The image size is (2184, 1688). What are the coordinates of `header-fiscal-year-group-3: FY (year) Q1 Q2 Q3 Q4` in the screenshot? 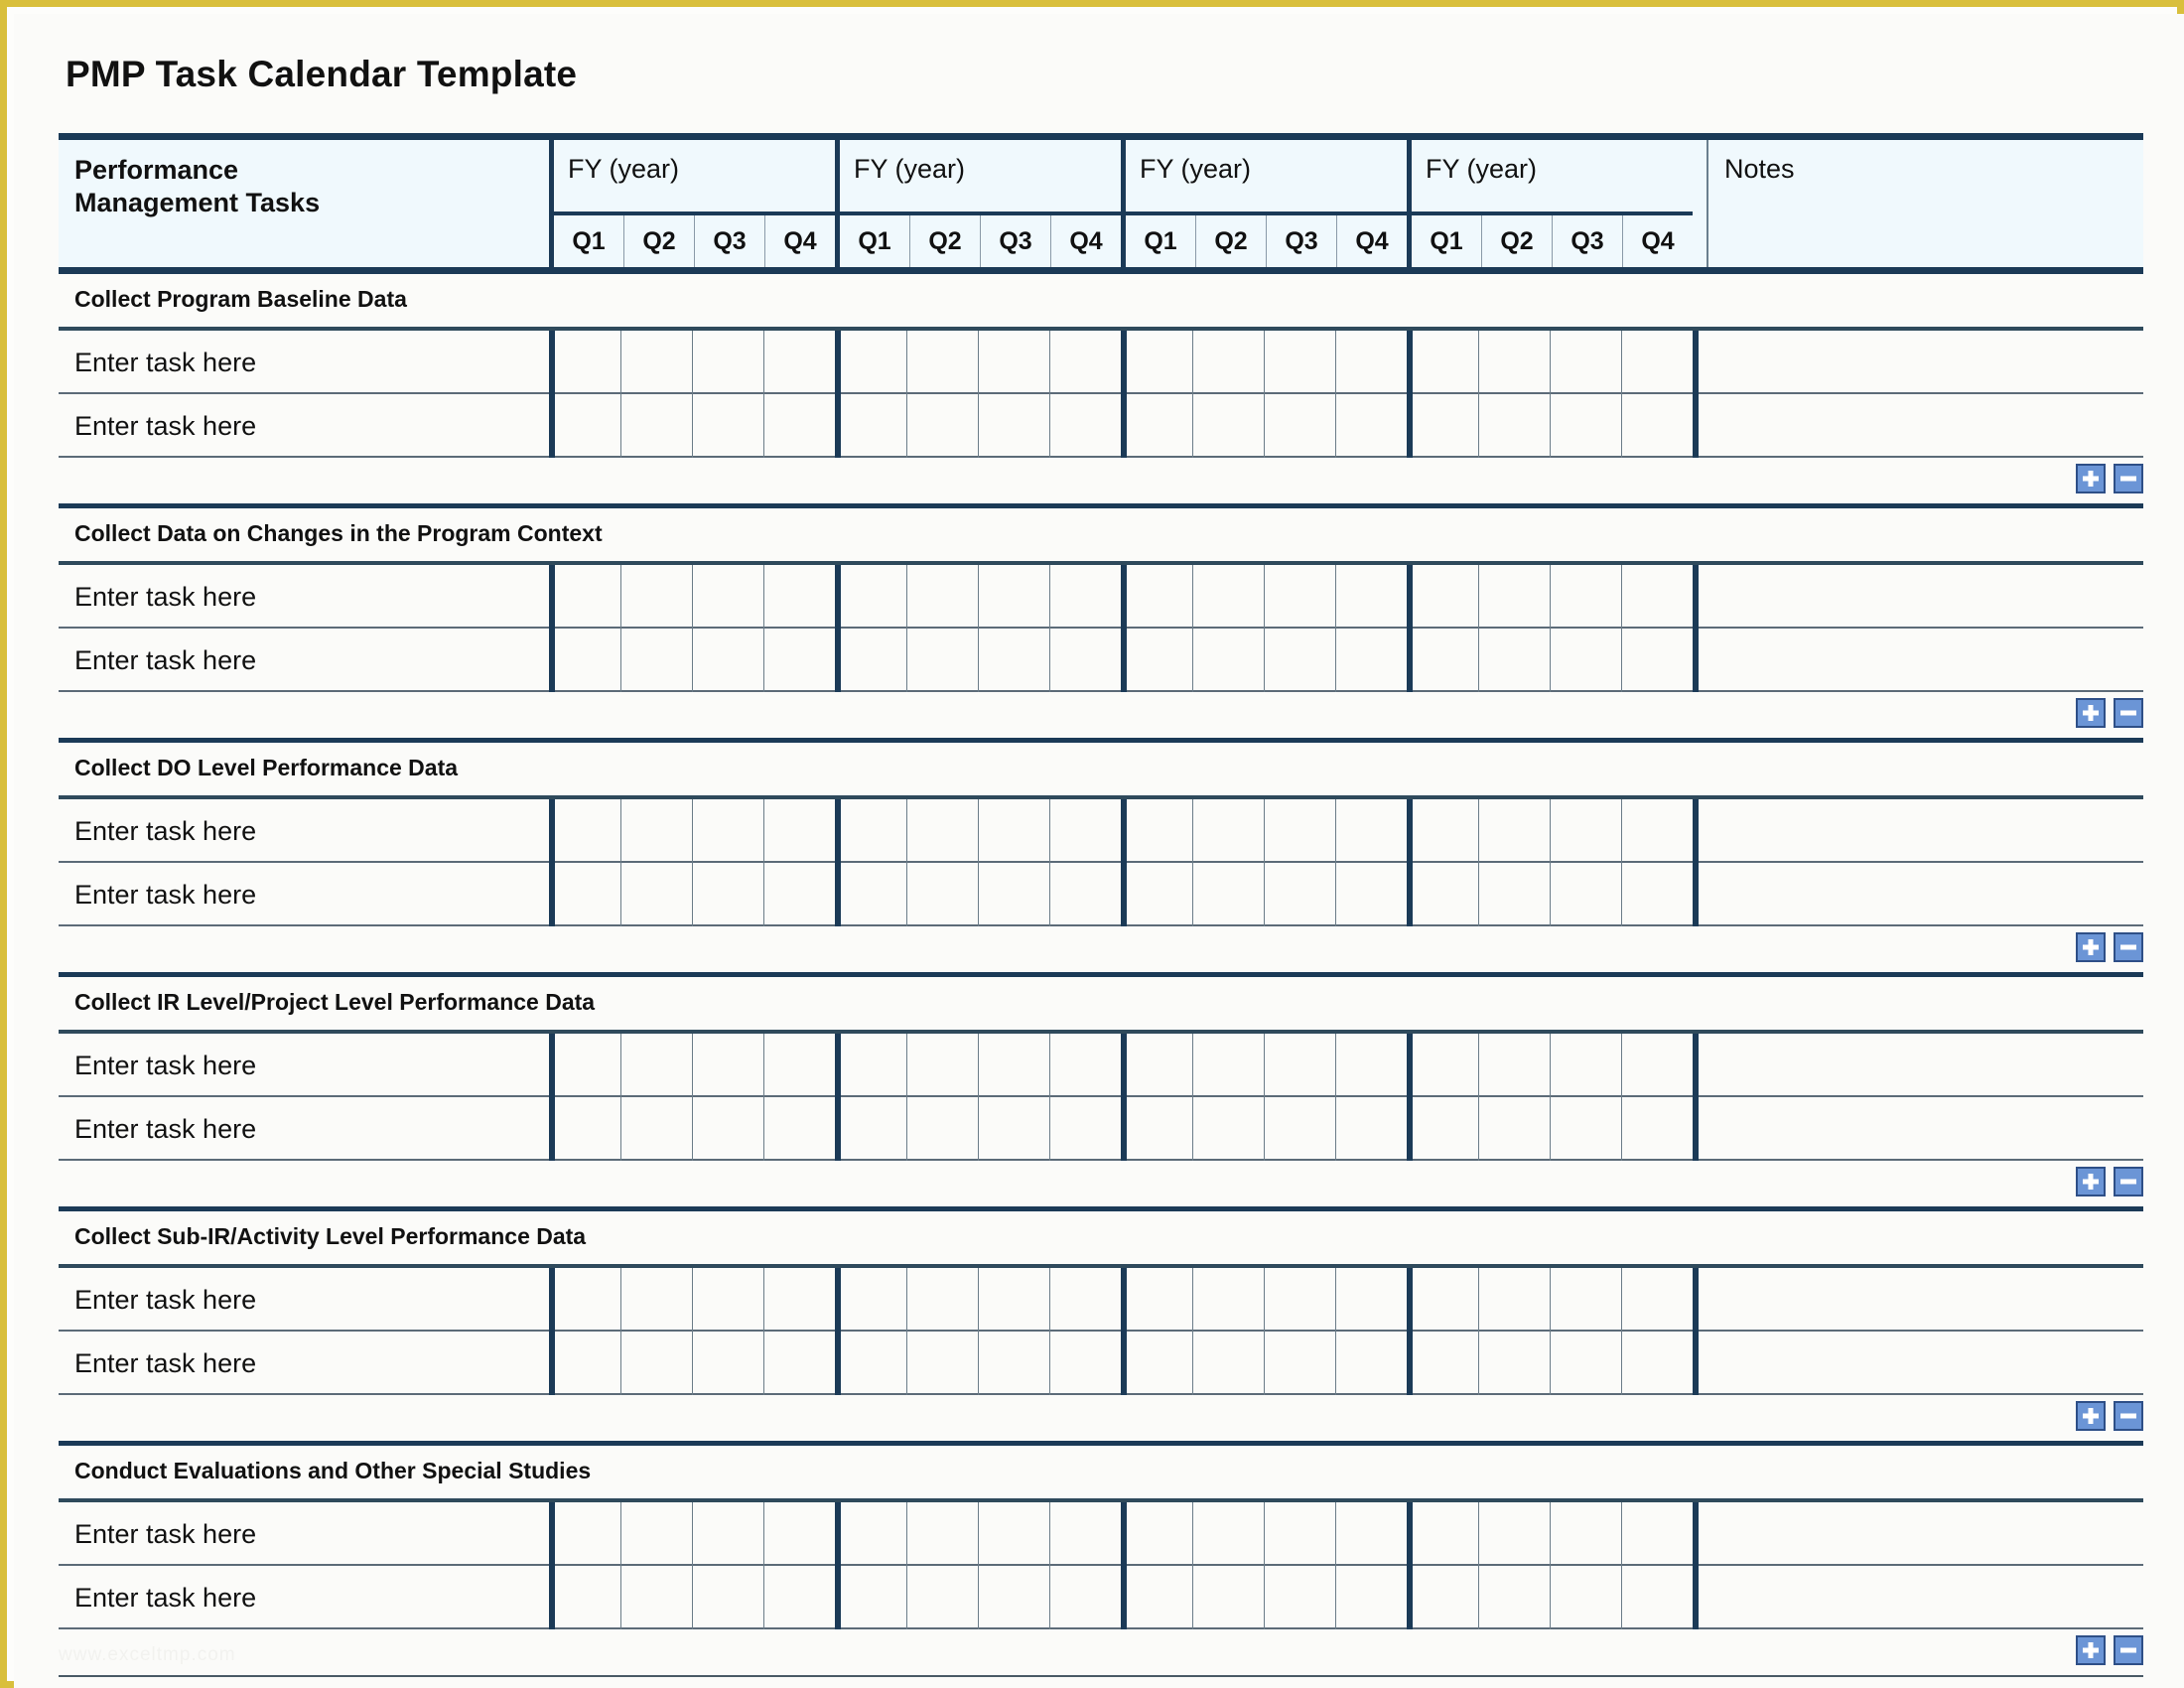 It's located at (1264, 203).